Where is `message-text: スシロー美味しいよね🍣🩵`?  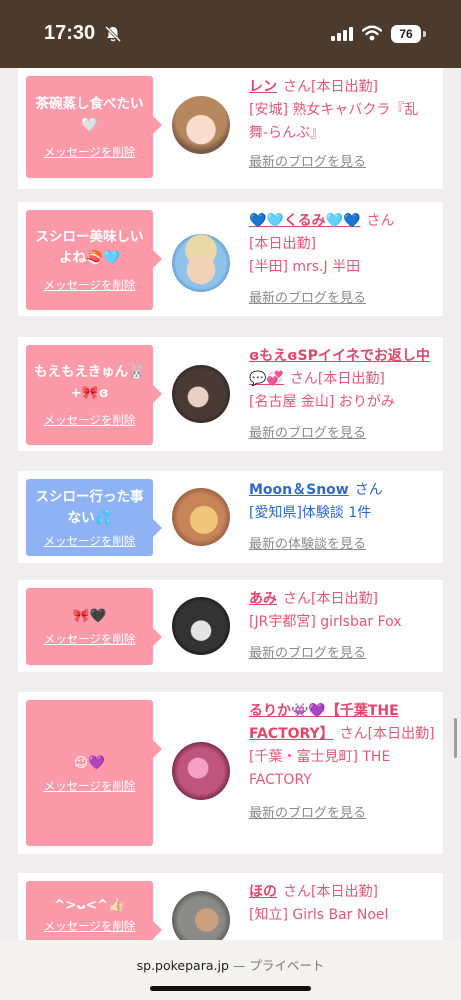 message-text: スシロー美味しいよね🍣🩵 is located at coordinates (89, 247).